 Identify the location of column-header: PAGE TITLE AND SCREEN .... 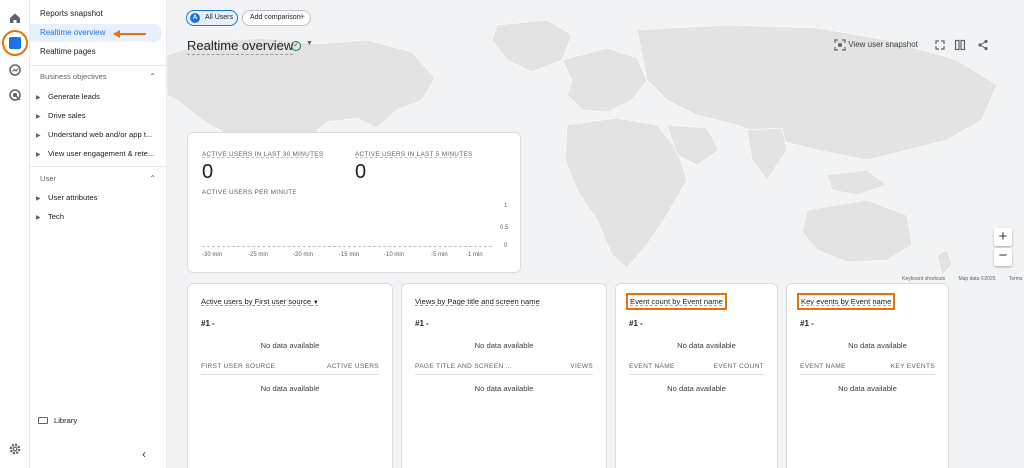
(464, 366).